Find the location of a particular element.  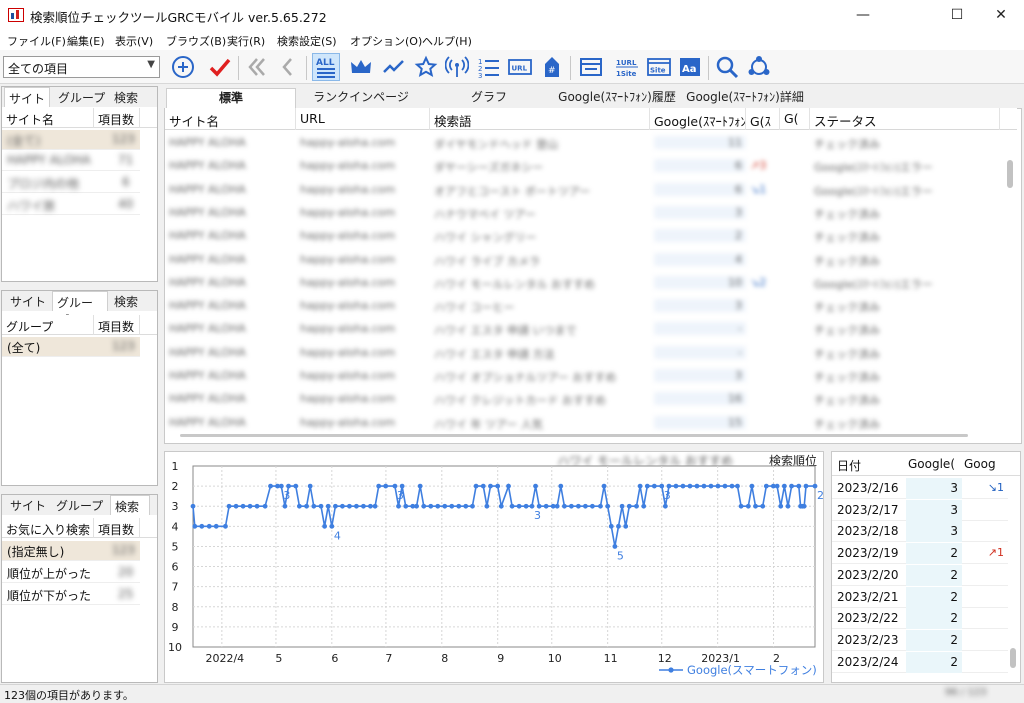

menu-browse: ブラウズ(B) is located at coordinates (196, 41).